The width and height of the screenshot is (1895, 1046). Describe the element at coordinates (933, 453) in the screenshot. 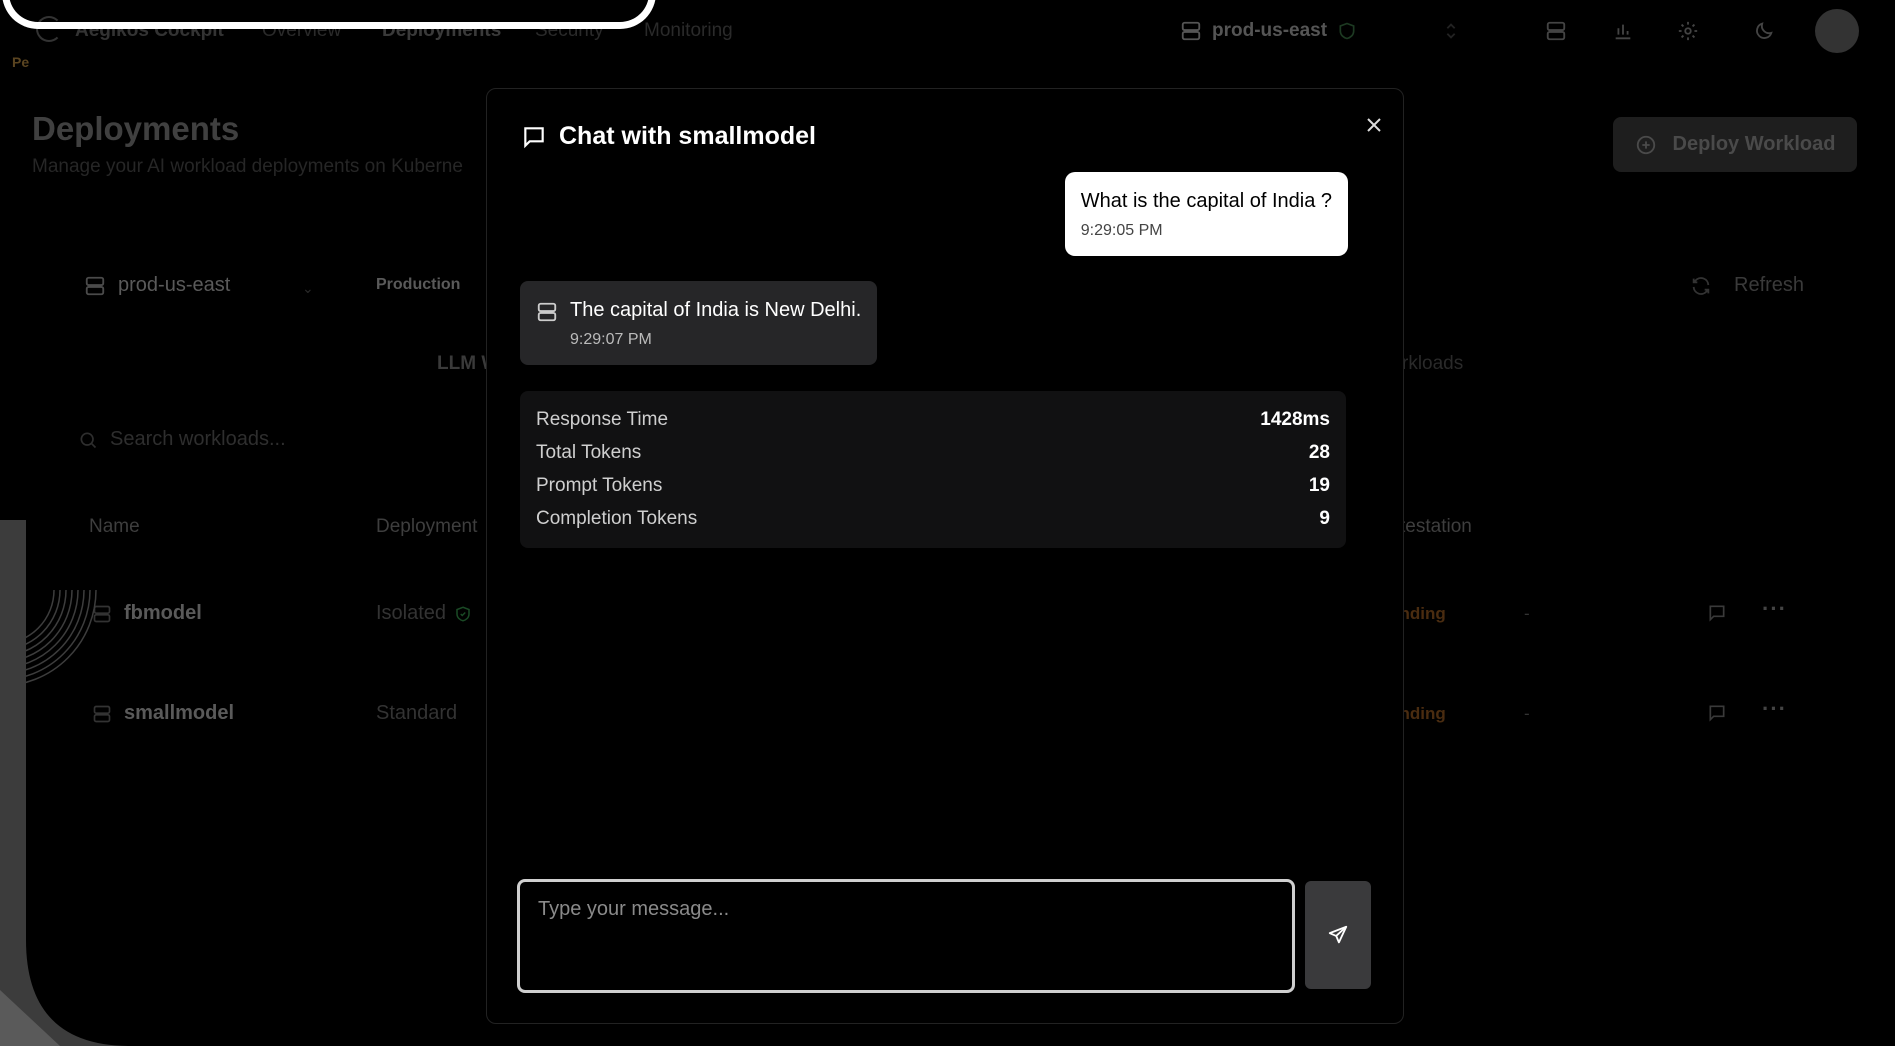

I see `metric-total-tokens: Total Tokens 28` at that location.